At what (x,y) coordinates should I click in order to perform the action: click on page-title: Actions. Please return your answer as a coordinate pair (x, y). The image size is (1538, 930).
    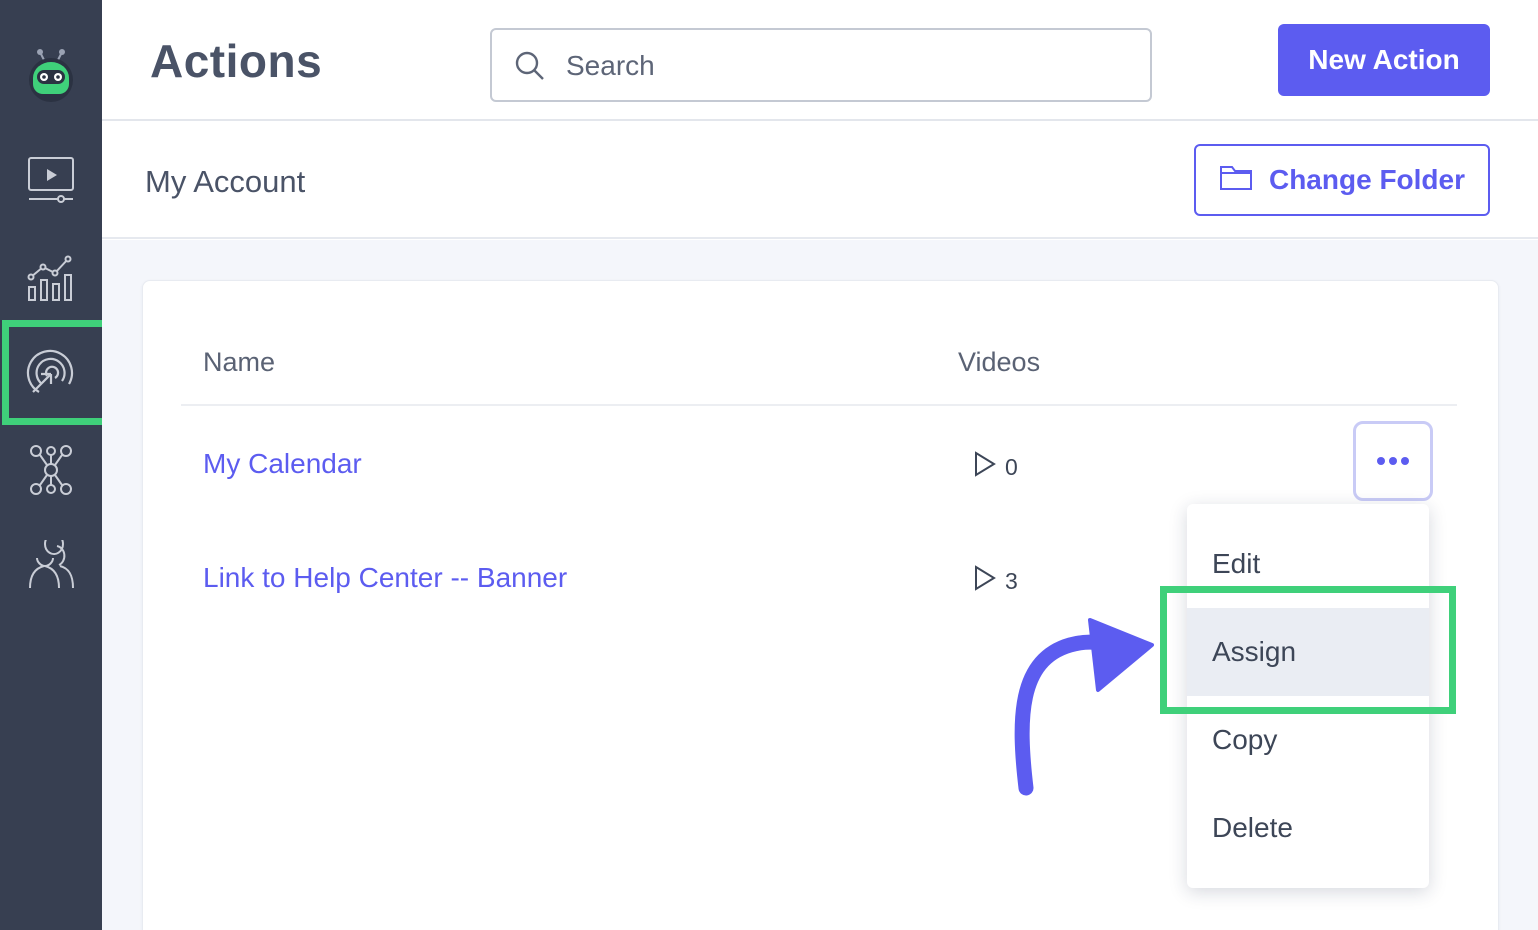
    Looking at the image, I should click on (236, 61).